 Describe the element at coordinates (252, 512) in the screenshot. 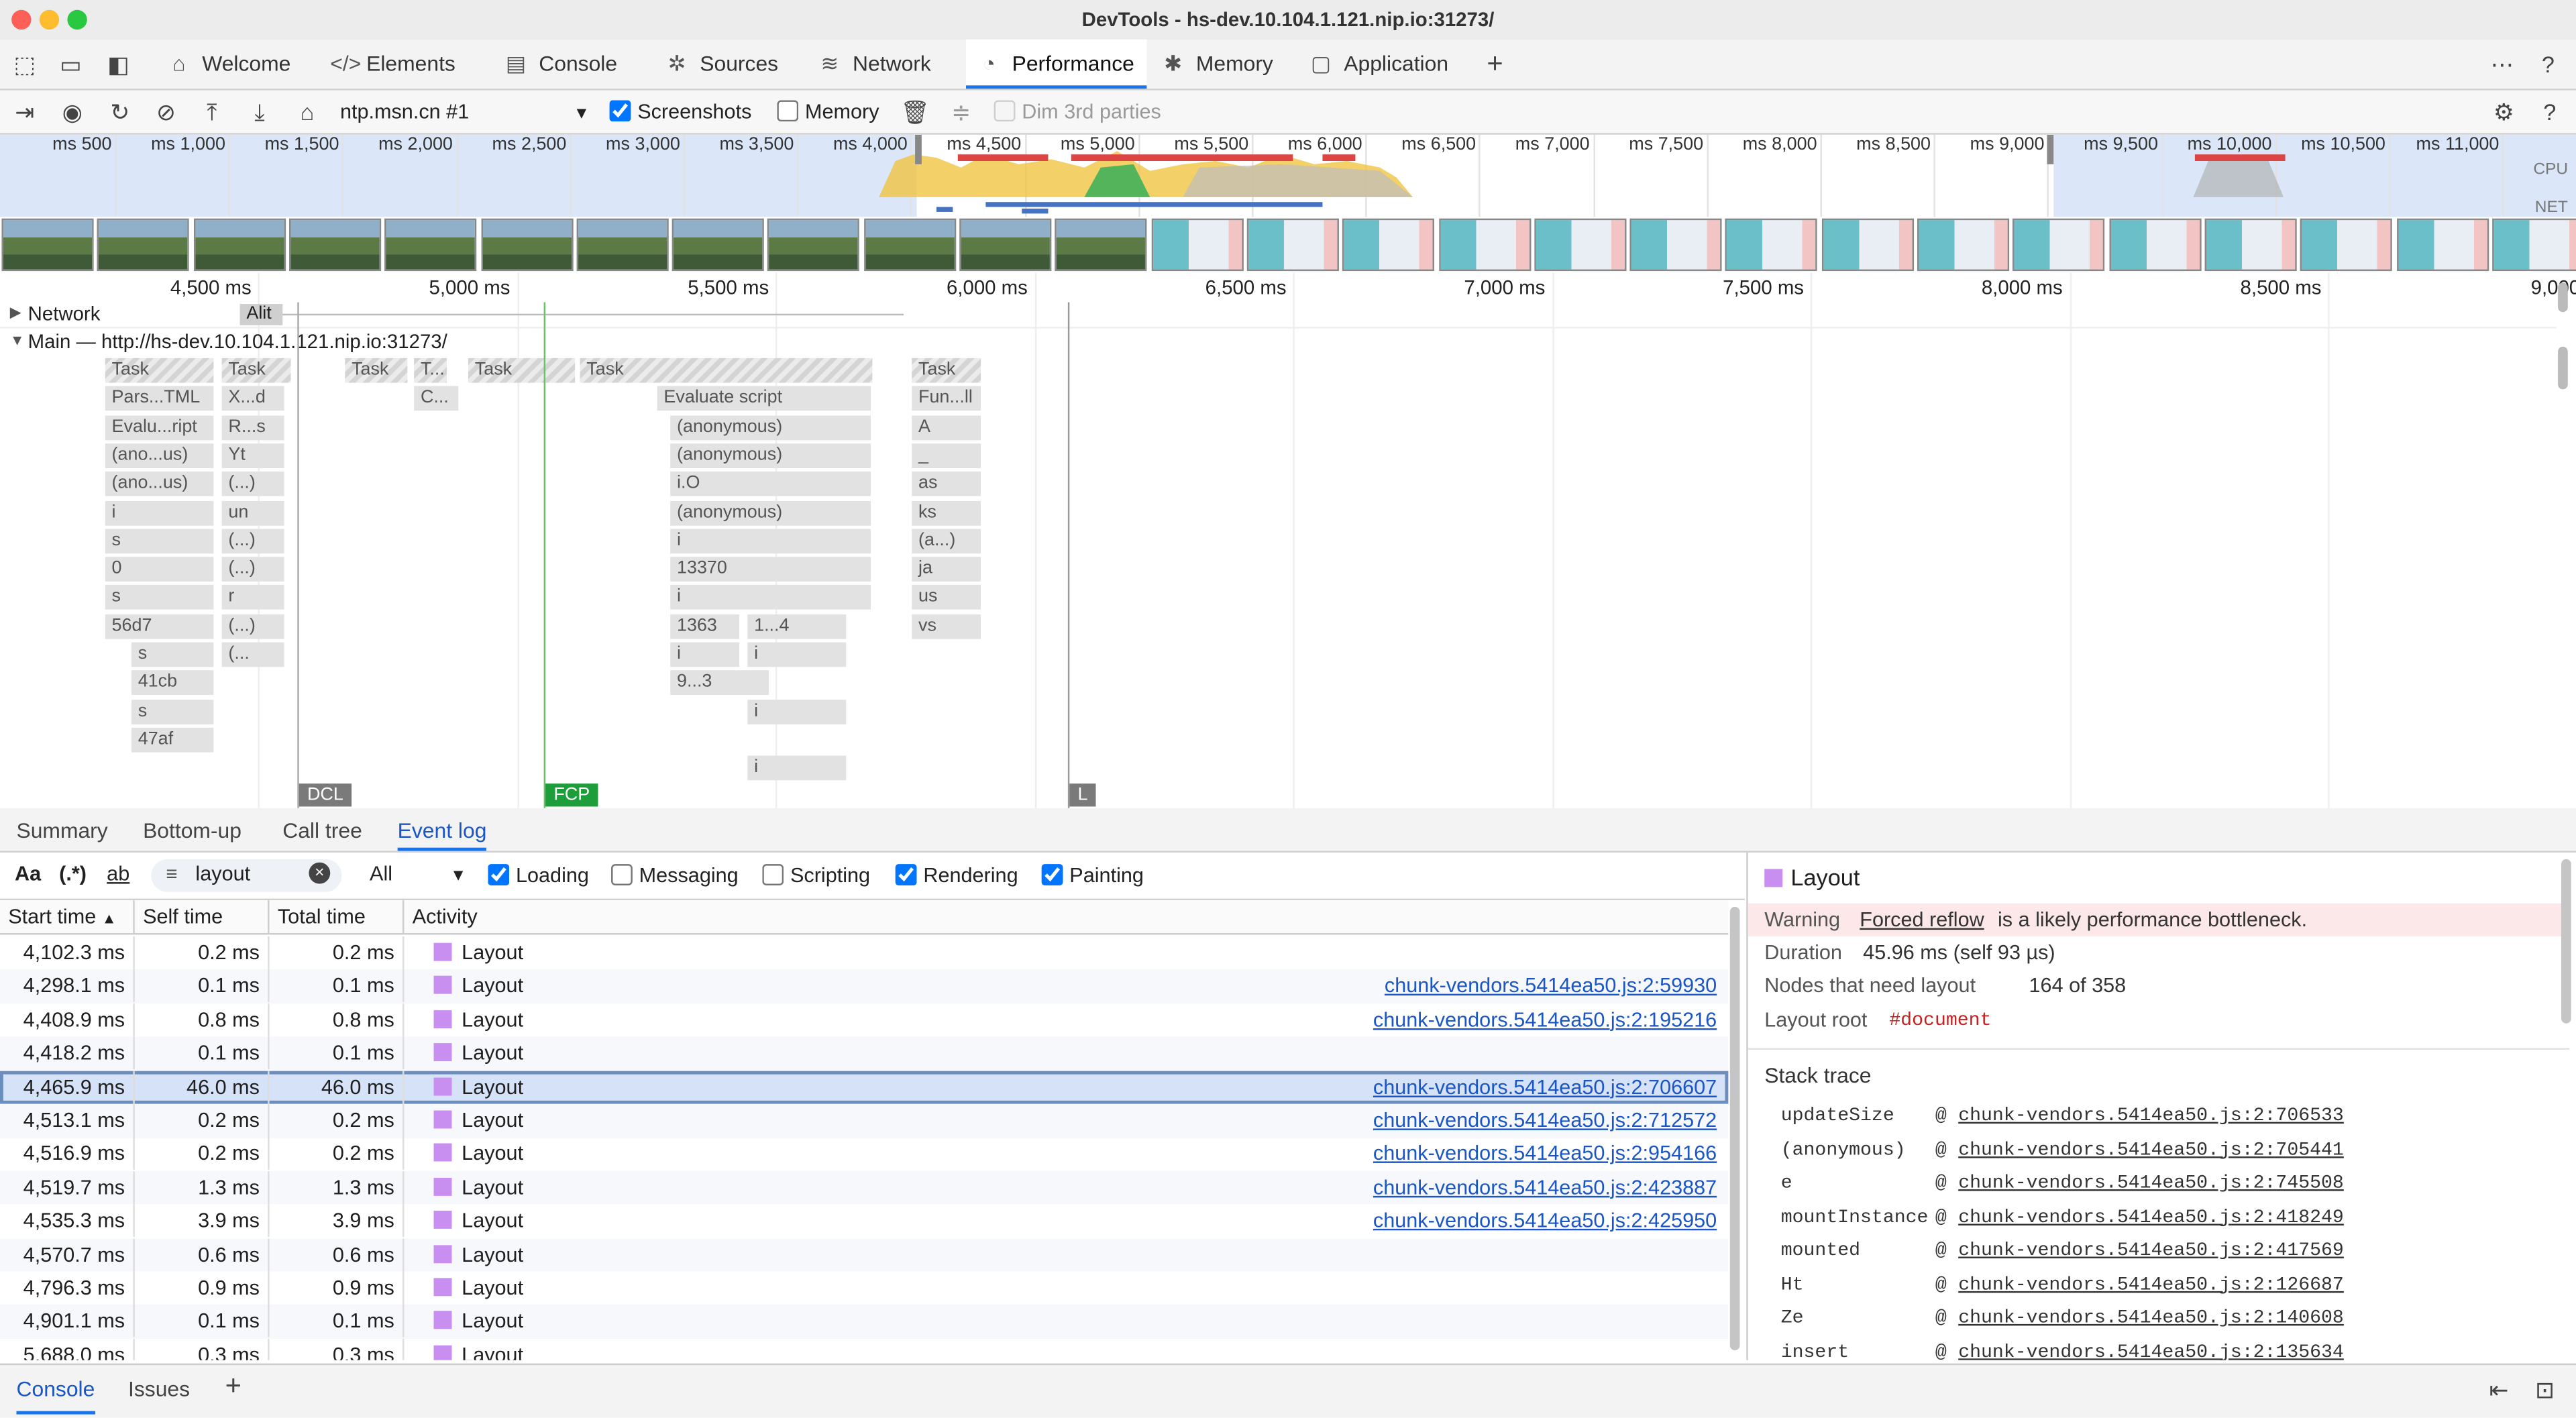

I see `flame-entry: un` at that location.